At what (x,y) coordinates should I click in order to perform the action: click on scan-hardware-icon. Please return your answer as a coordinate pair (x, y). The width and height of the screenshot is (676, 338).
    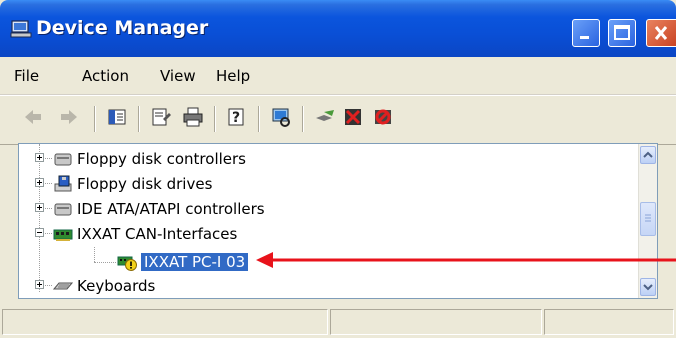
    Looking at the image, I should click on (281, 117).